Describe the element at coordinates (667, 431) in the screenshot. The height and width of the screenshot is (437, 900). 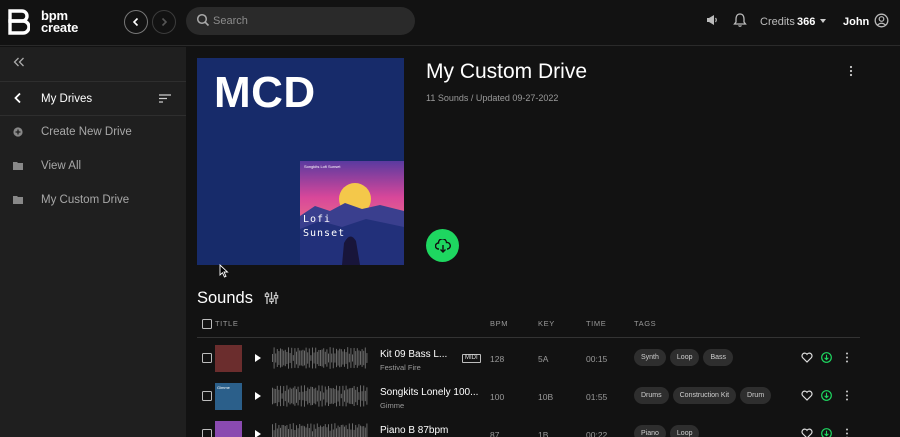
I see `sound-tags: Piano Loop` at that location.